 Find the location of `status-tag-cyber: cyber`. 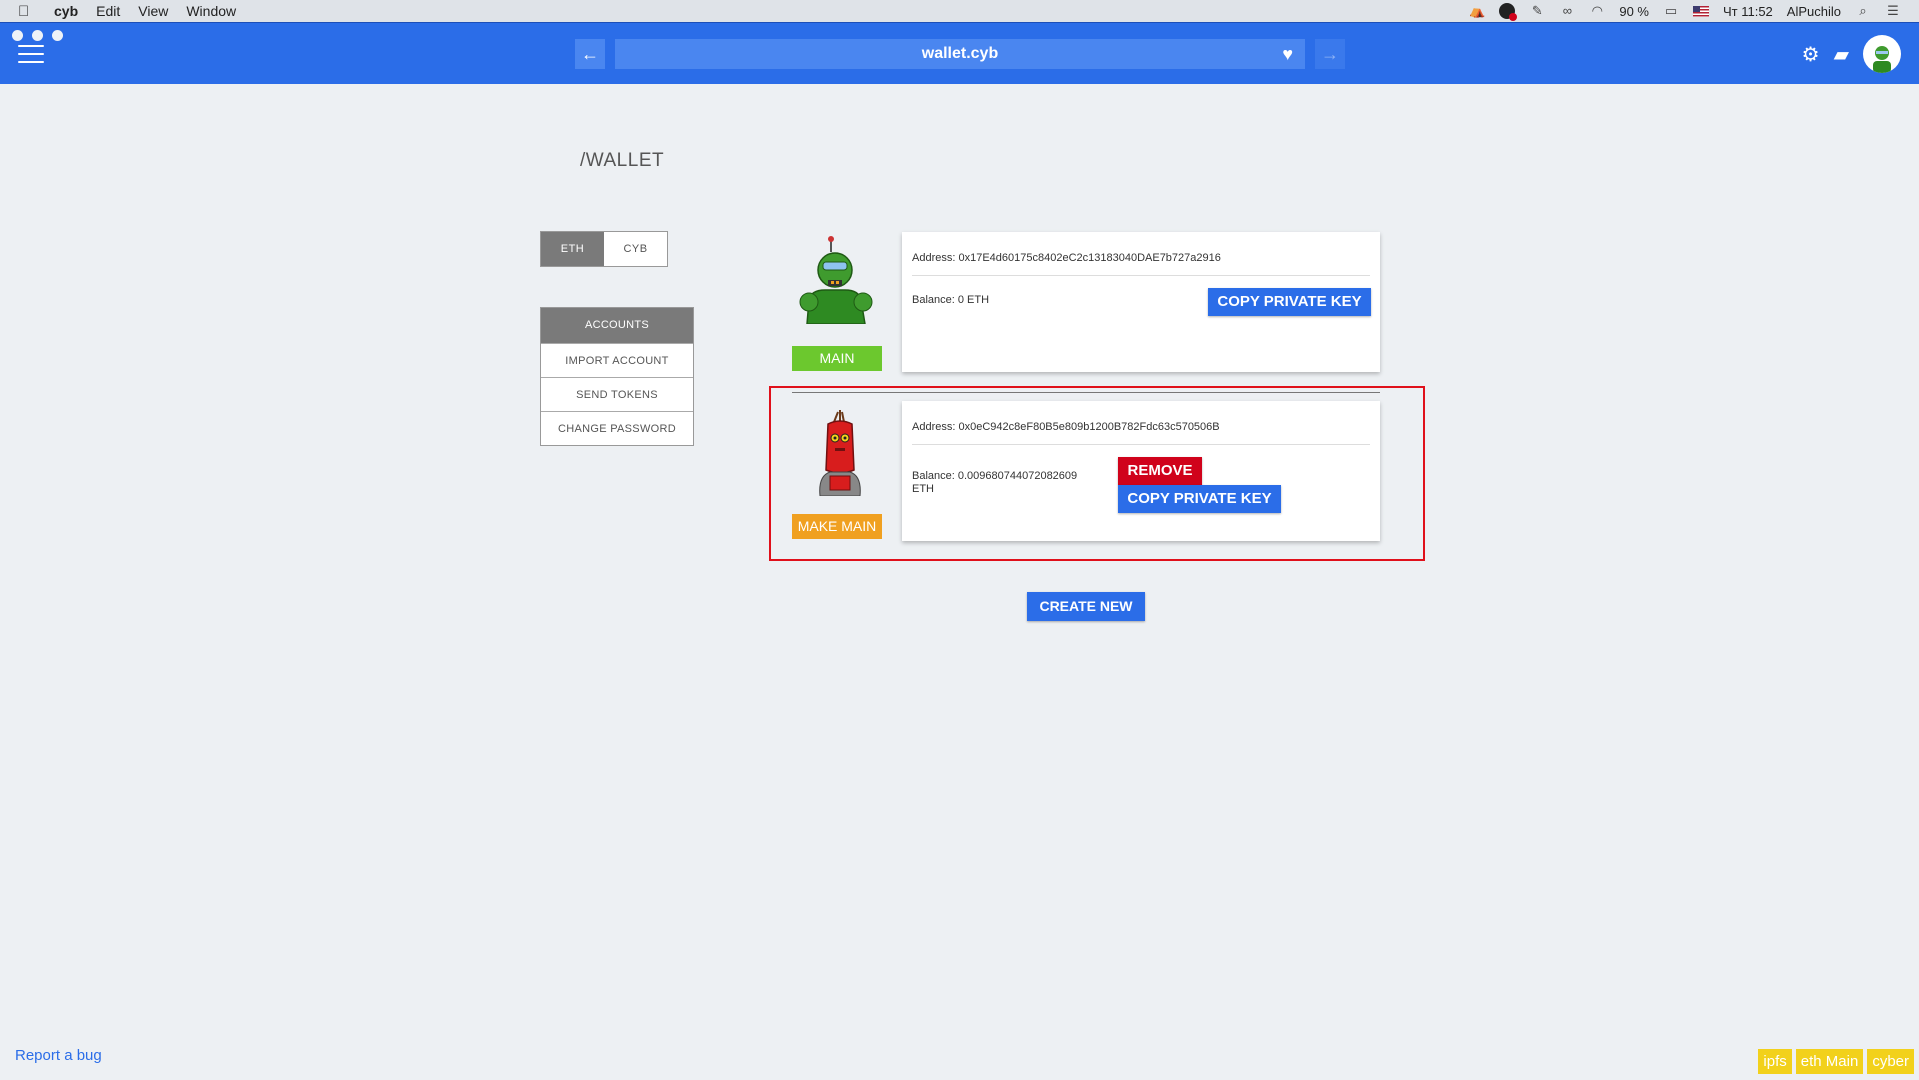

status-tag-cyber: cyber is located at coordinates (1890, 1061).